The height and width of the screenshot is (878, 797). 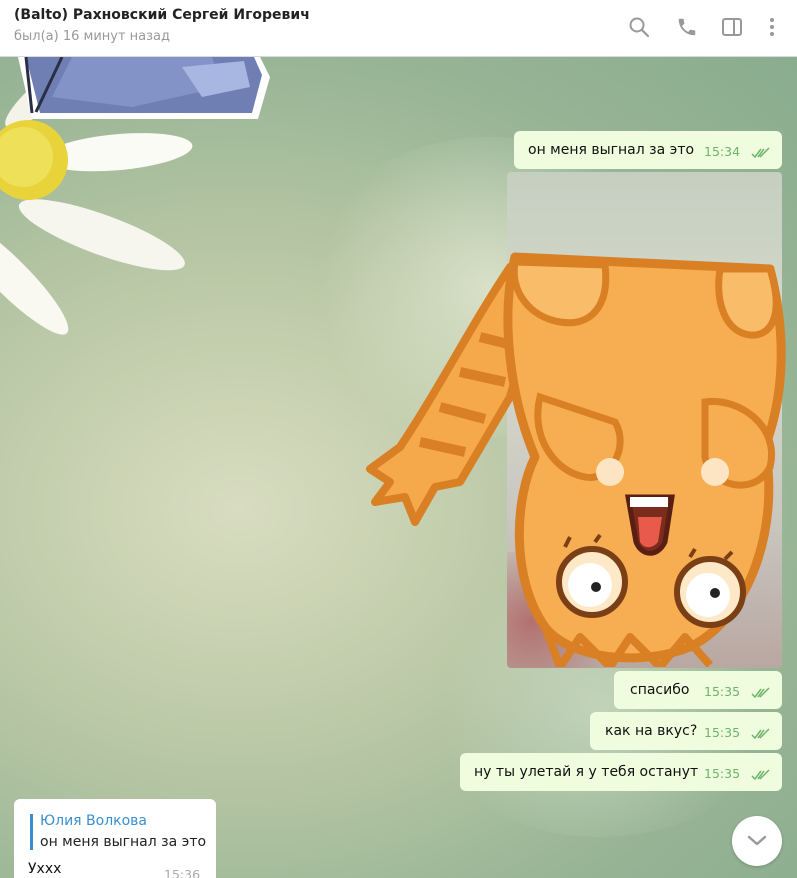 What do you see at coordinates (31, 832) in the screenshot?
I see `reply-bar` at bounding box center [31, 832].